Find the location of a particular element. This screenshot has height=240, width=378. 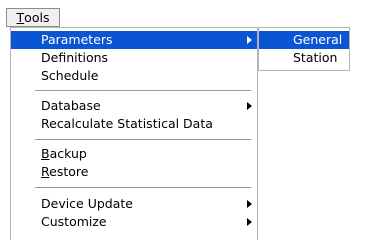

parameters-submenu: General Station is located at coordinates (304, 49).